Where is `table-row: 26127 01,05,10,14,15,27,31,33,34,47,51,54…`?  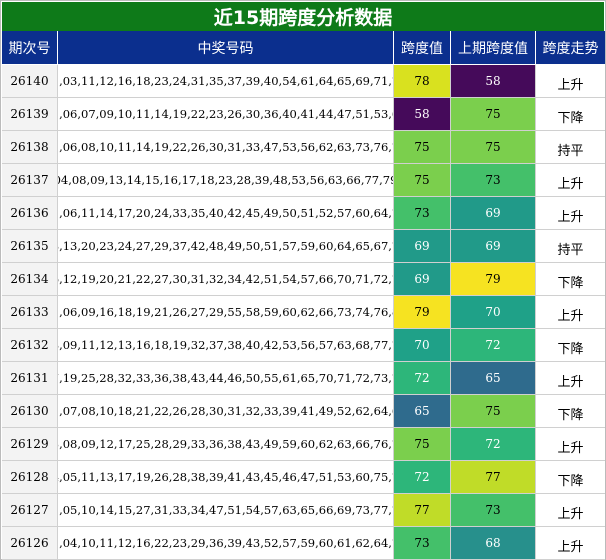 table-row: 26127 01,05,10,14,15,27,31,33,34,47,51,54… is located at coordinates (303, 510).